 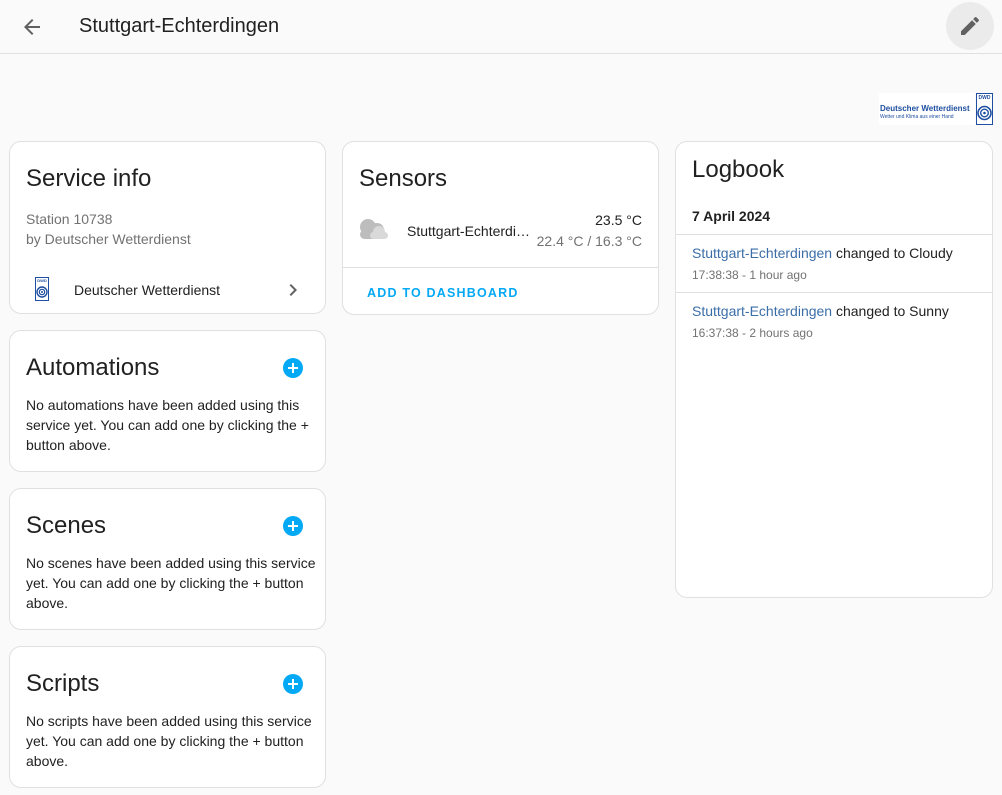 What do you see at coordinates (731, 216) in the screenshot?
I see `logbook-date: 7 April 2024` at bounding box center [731, 216].